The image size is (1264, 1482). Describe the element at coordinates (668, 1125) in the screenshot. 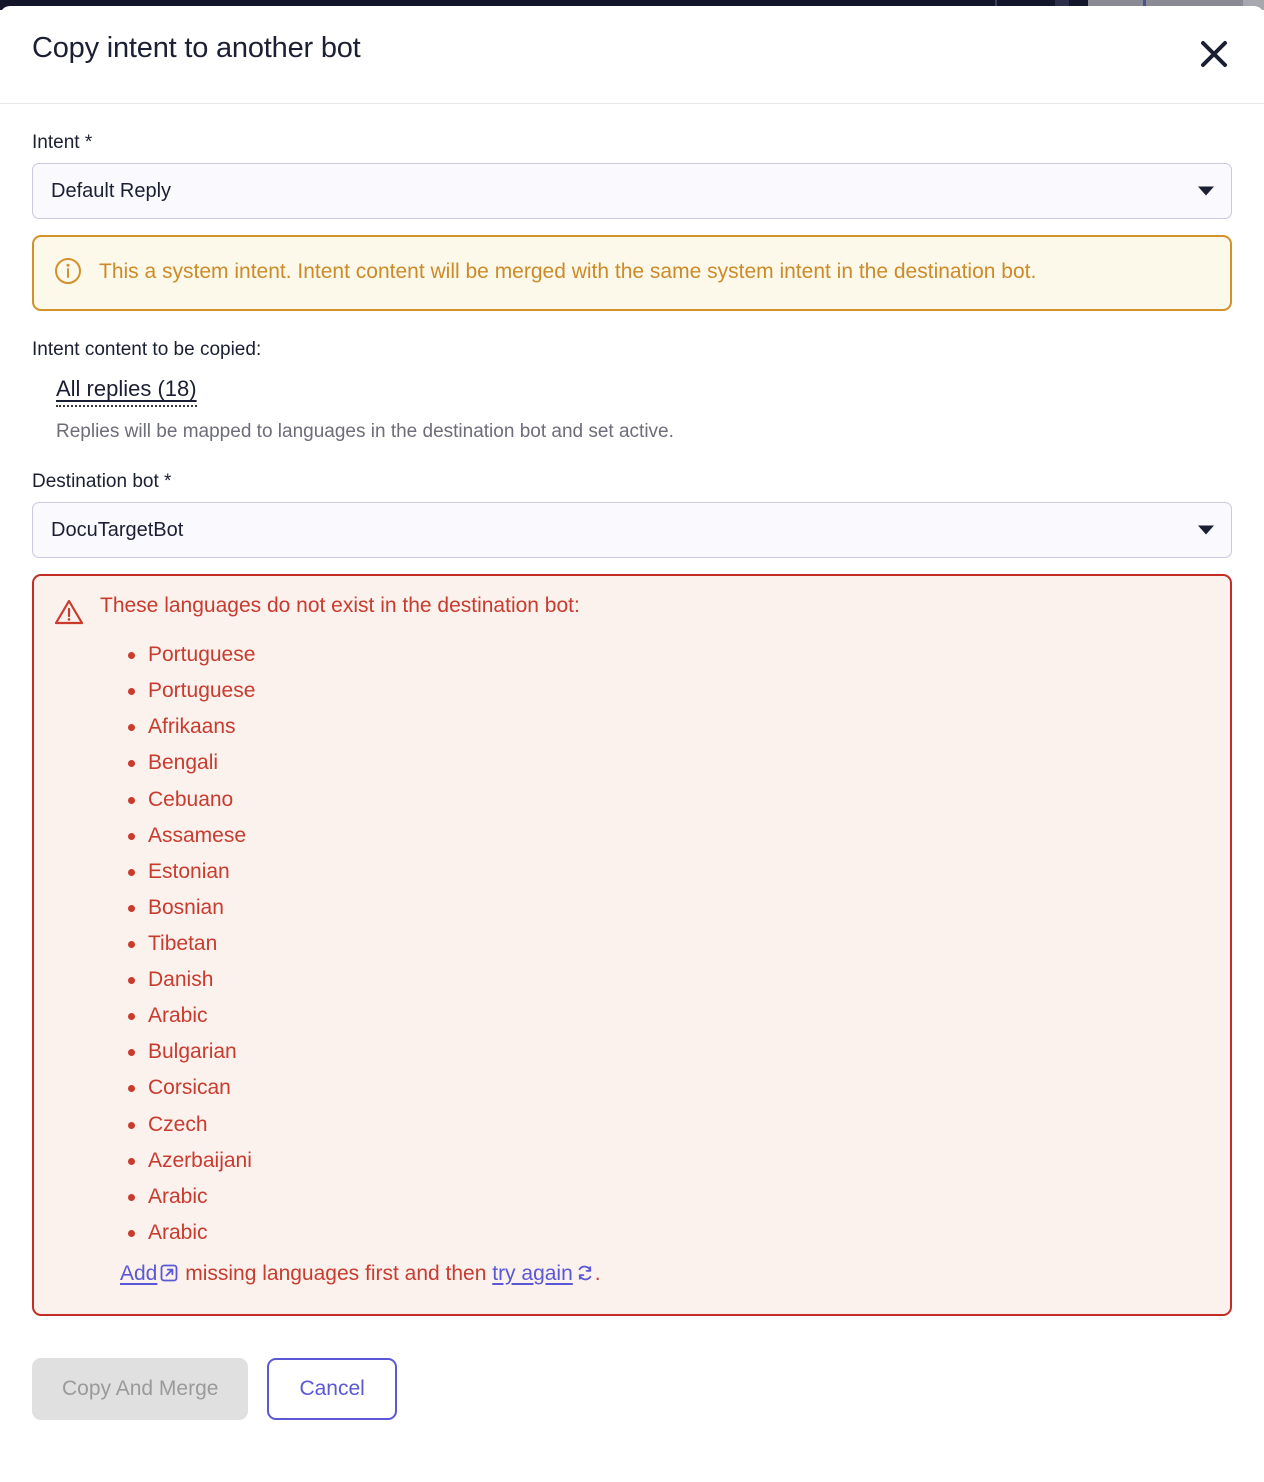

I see `list-item: Czech` at that location.